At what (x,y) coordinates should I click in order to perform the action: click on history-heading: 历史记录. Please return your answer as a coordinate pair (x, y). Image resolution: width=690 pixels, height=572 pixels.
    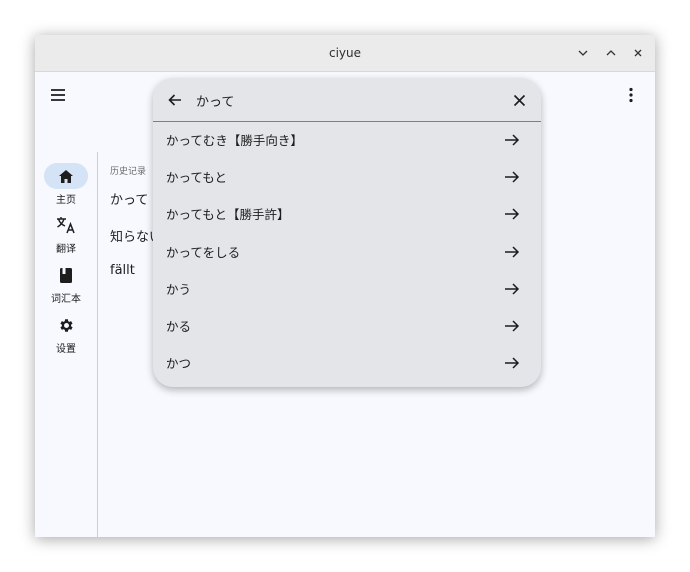
    Looking at the image, I should click on (128, 172).